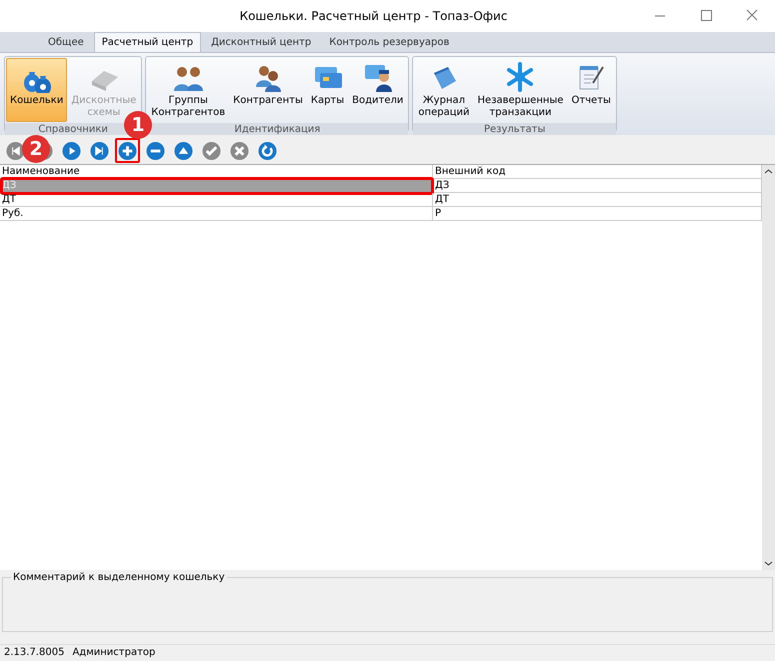 The width and height of the screenshot is (775, 661). Describe the element at coordinates (216, 214) in the screenshot. I see `table-cell: Руб.` at that location.